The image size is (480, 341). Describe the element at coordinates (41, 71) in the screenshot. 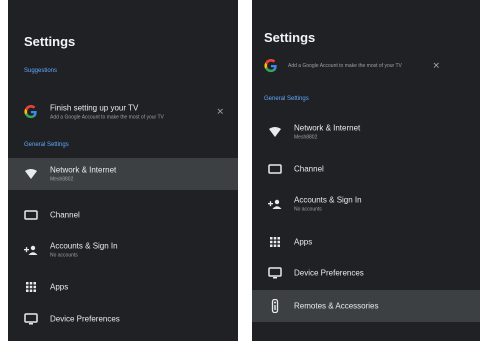

I see `section-suggestions: Suggestions` at that location.